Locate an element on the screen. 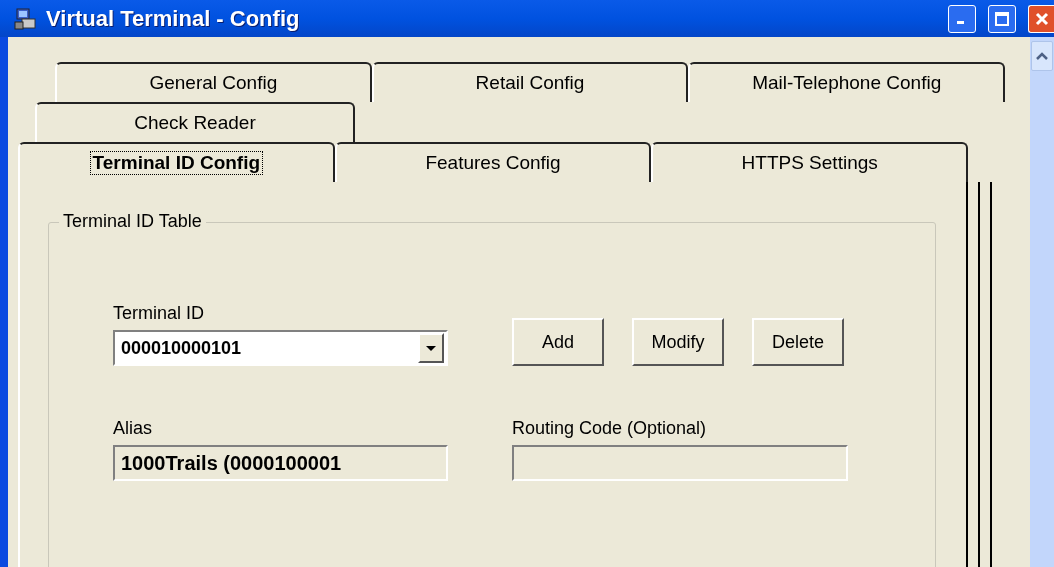  terminal-id-dropdown: 000010000101 is located at coordinates (280, 348).